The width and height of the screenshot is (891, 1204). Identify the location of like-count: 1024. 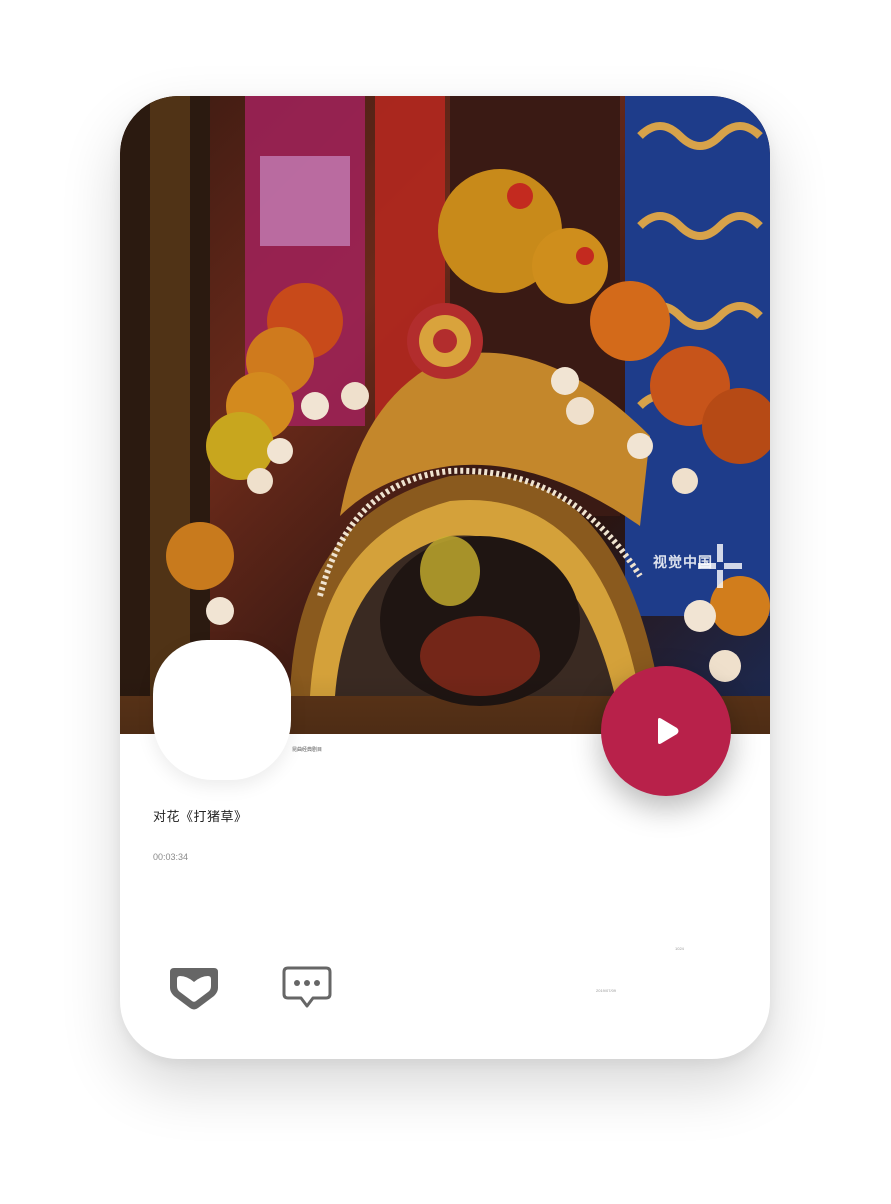
(679, 948).